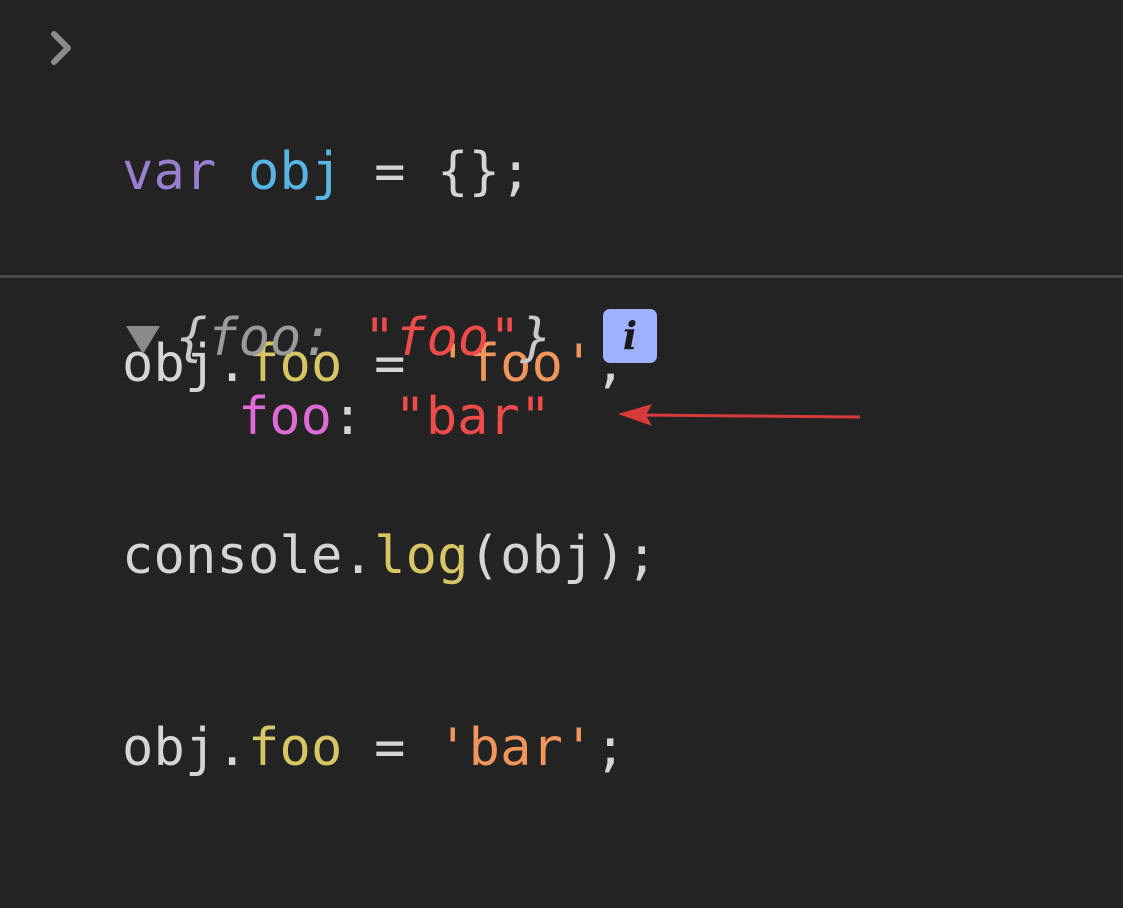 This screenshot has height=908, width=1123. What do you see at coordinates (143, 339) in the screenshot?
I see `triangle-down-icon` at bounding box center [143, 339].